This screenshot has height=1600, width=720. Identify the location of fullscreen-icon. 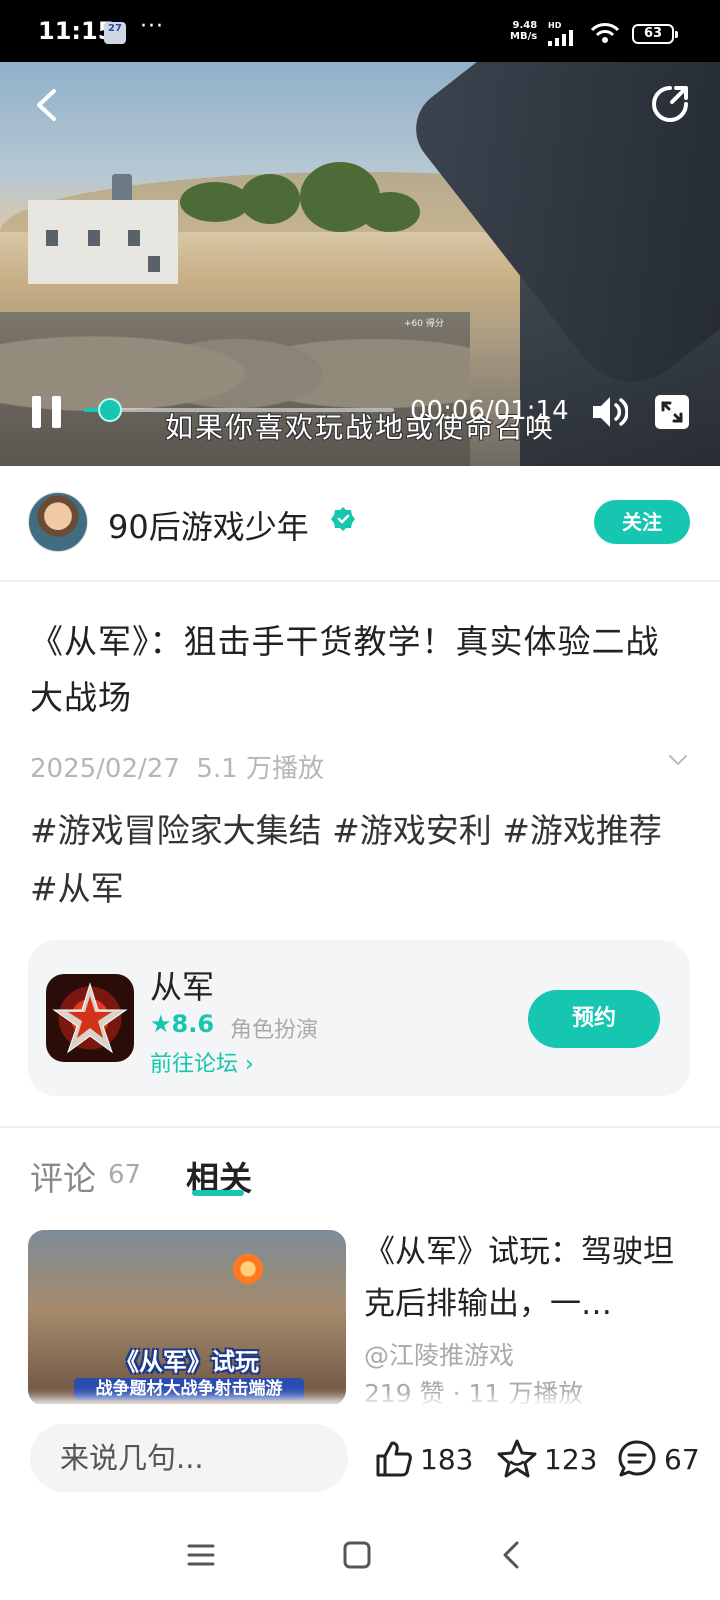
(672, 412).